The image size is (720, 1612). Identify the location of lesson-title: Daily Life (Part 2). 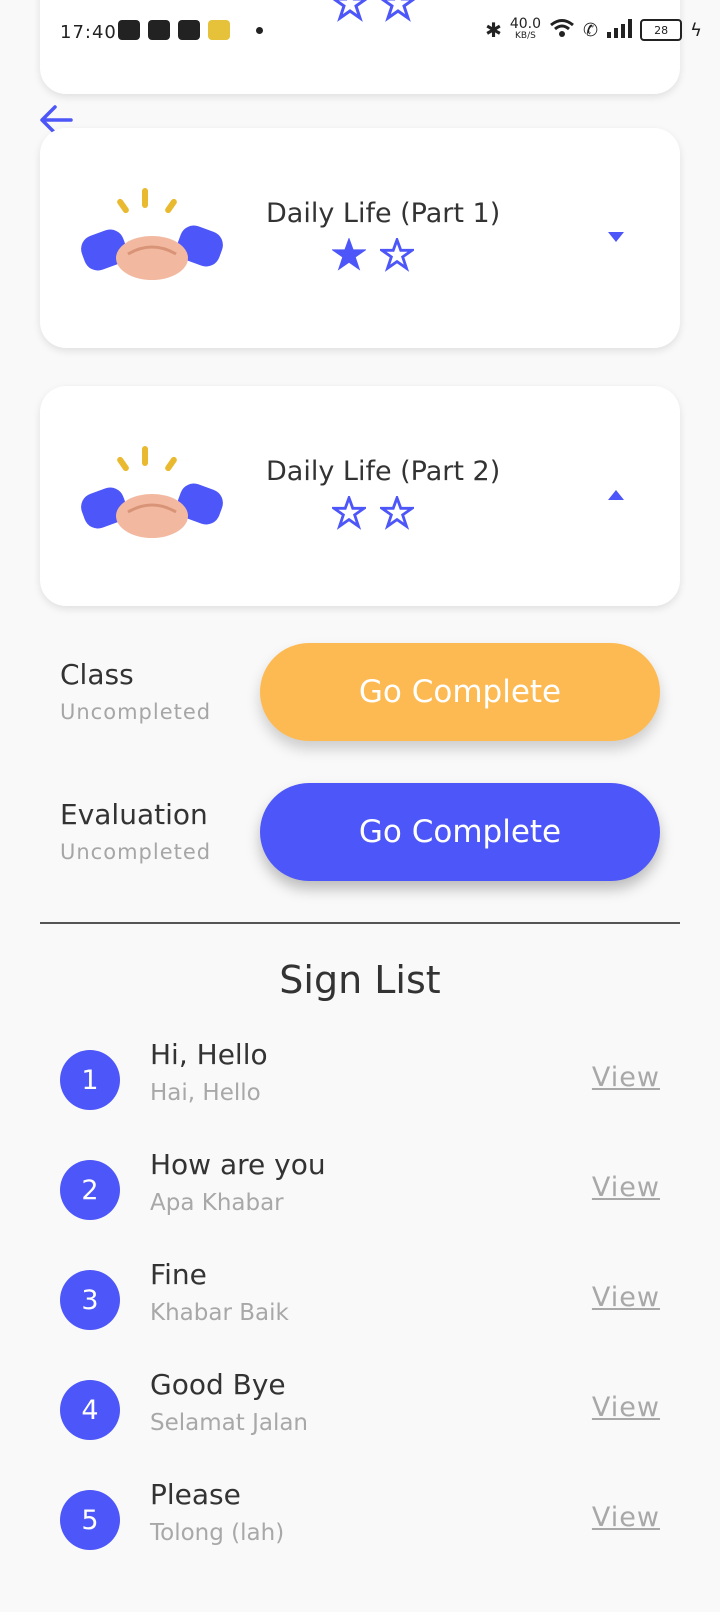
(383, 471).